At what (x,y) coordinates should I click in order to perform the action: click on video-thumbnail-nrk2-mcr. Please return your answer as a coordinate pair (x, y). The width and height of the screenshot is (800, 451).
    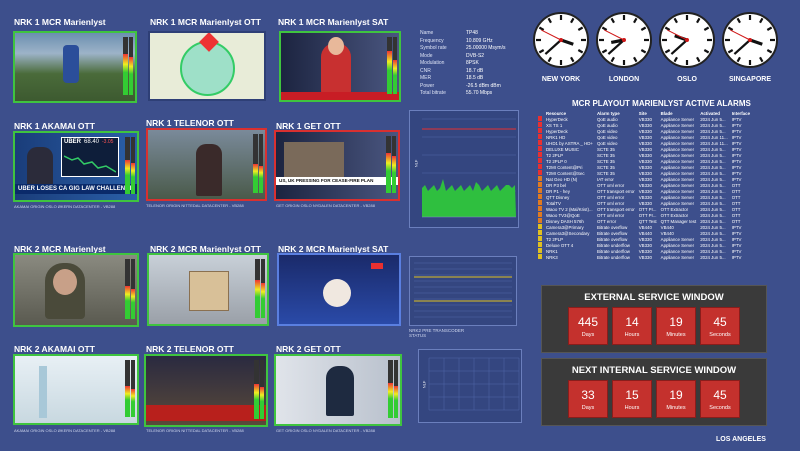
    Looking at the image, I should click on (76, 290).